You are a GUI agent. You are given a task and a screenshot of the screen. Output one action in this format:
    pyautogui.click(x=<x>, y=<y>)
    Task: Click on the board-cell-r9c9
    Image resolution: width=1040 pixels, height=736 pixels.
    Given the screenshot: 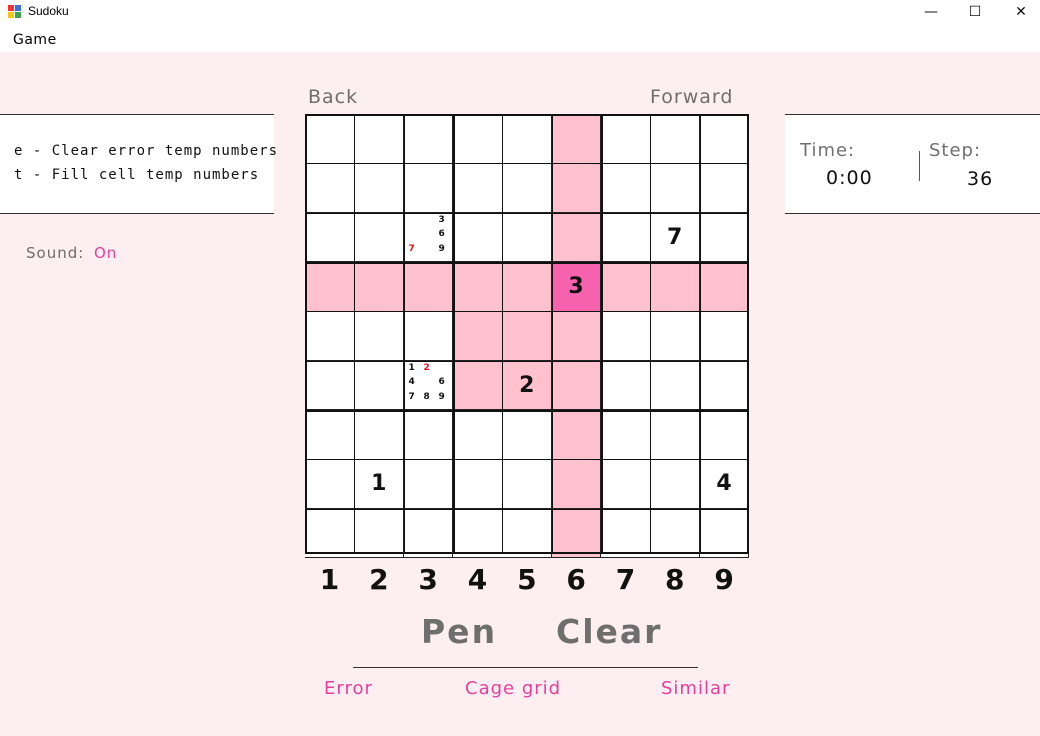 What is the action you would take?
    pyautogui.click(x=724, y=533)
    